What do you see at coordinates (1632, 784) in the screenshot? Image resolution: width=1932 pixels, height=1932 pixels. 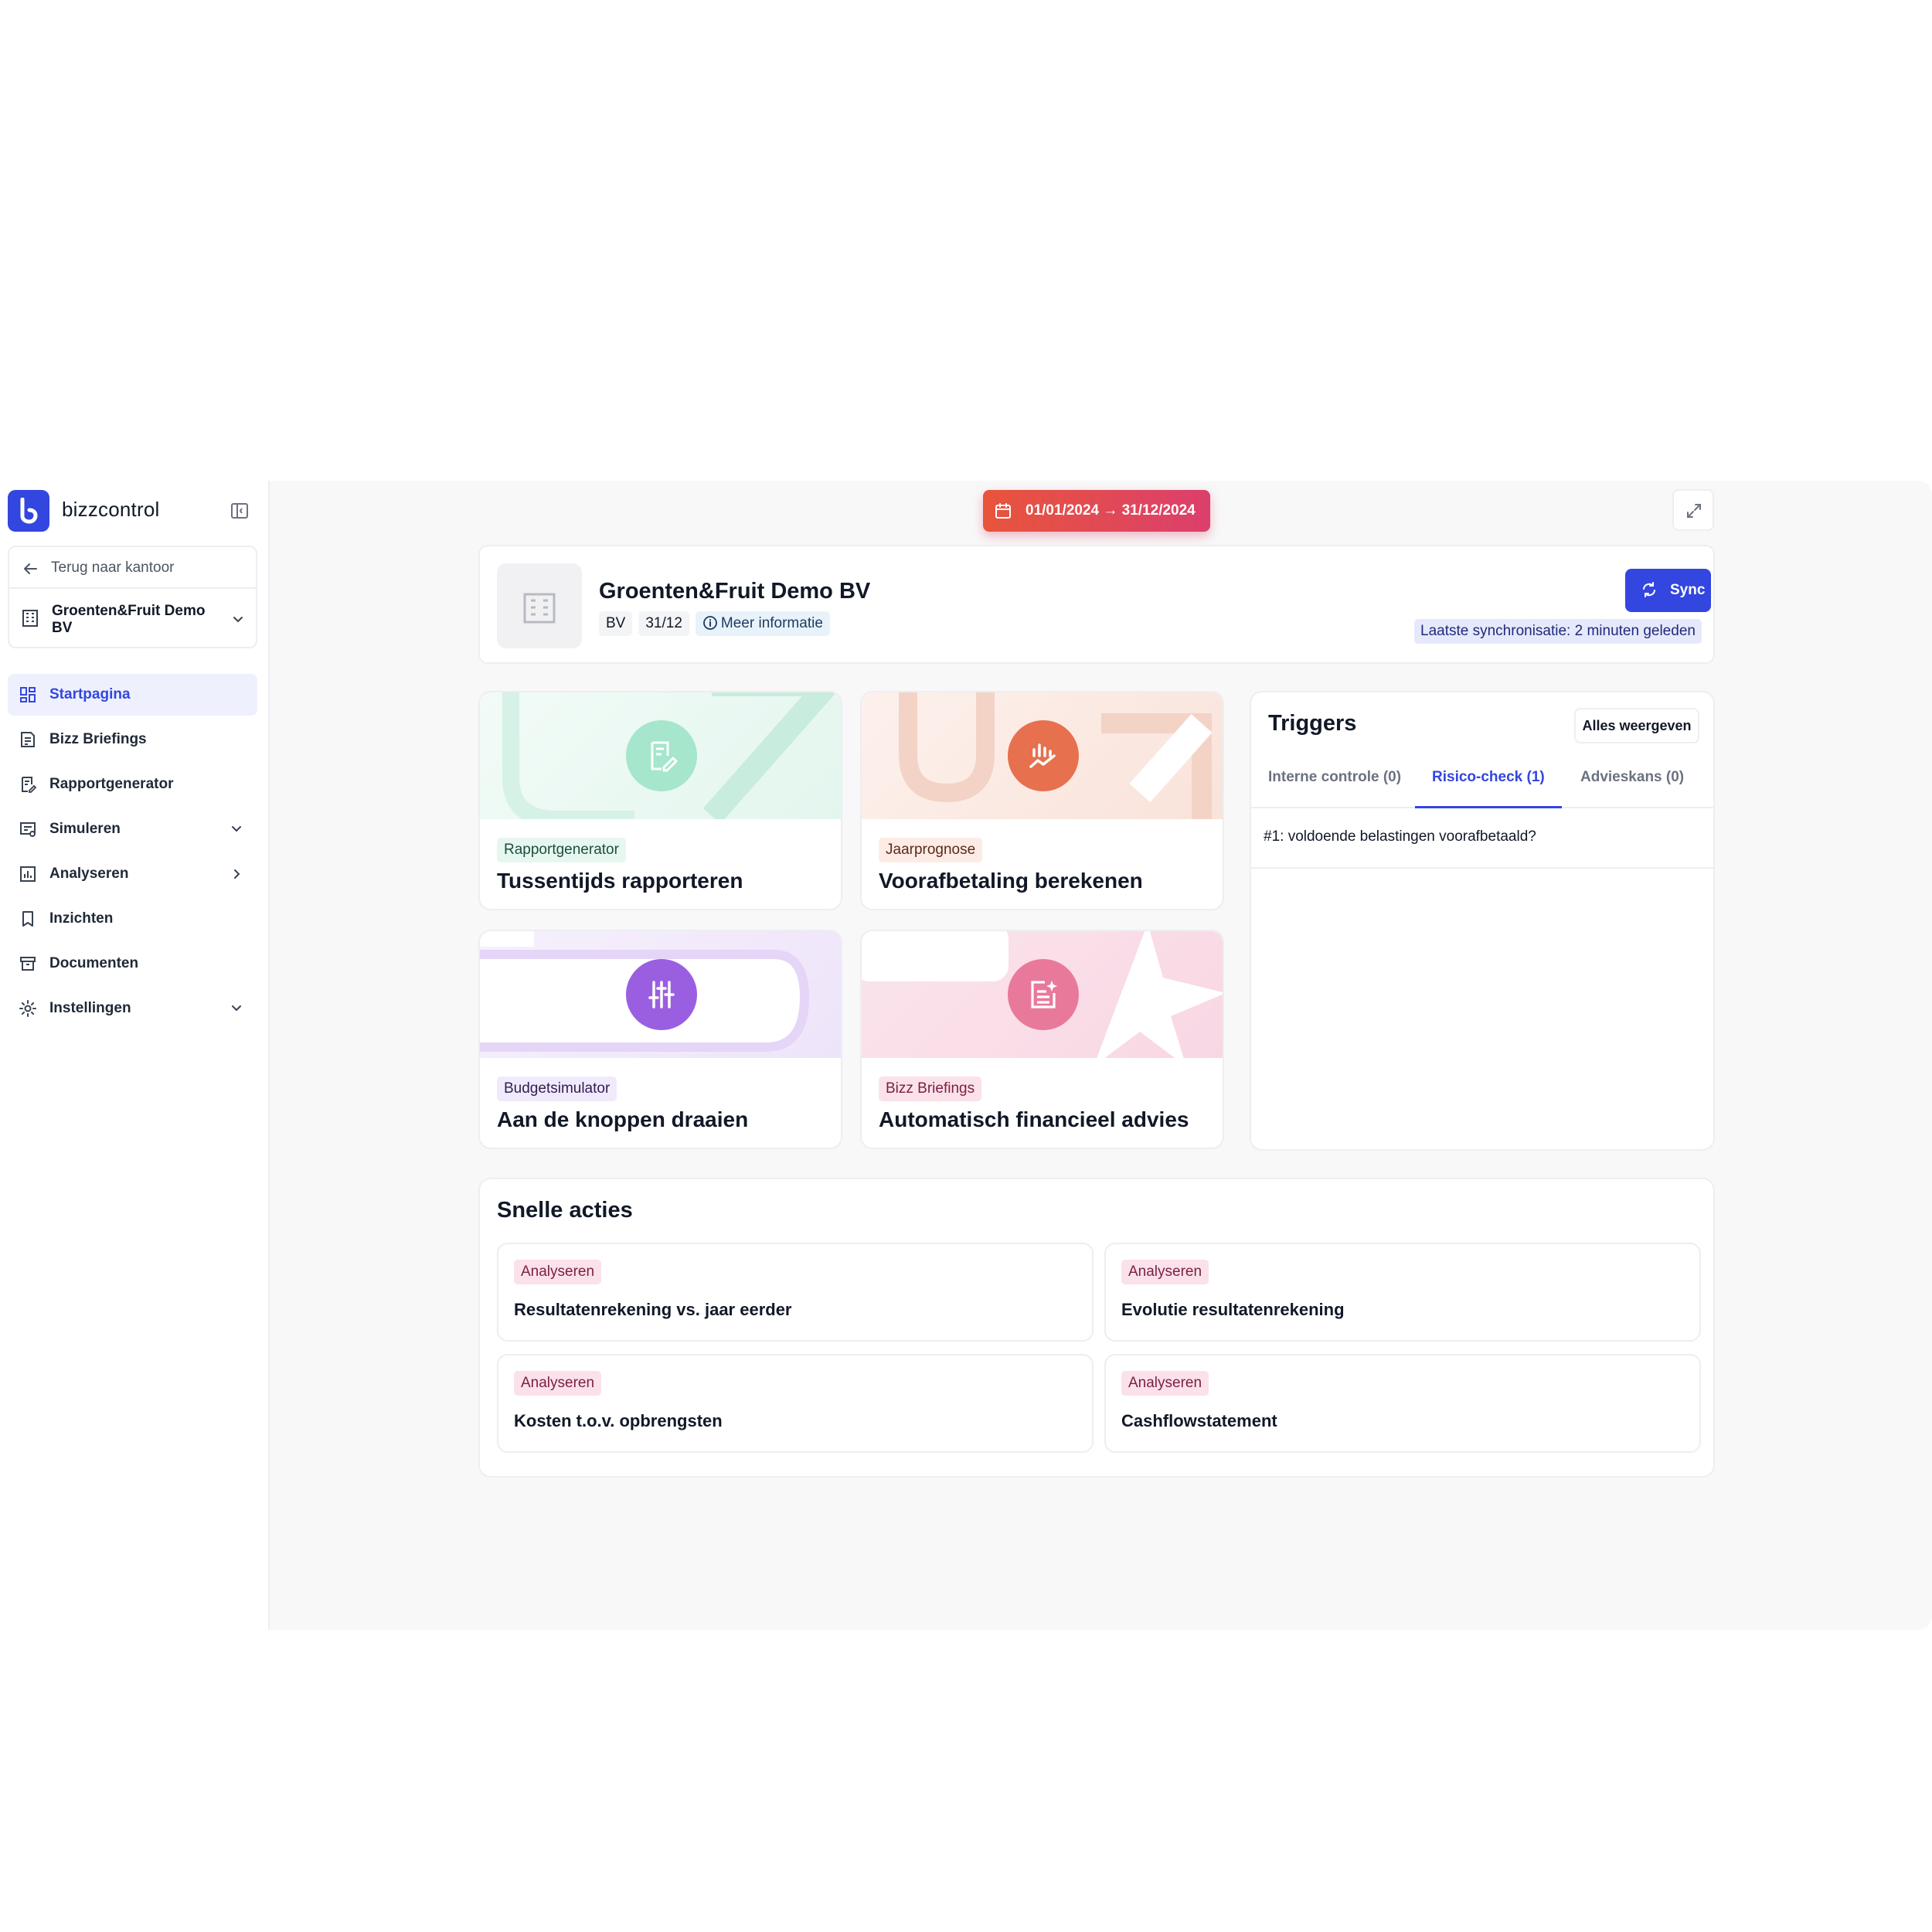 I see `tab-advieskans: Advieskans (0)` at bounding box center [1632, 784].